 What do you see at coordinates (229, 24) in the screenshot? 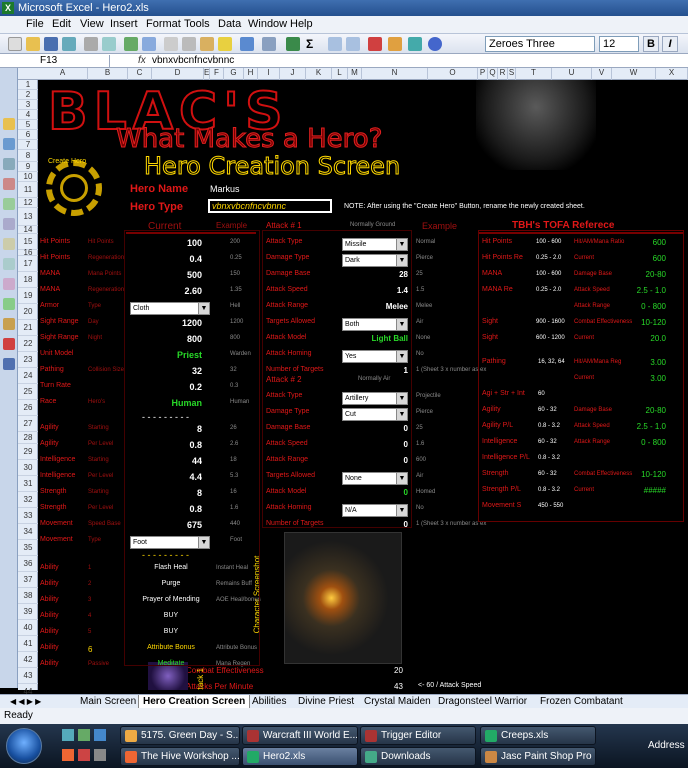
I see `menu-data: Data` at bounding box center [229, 24].